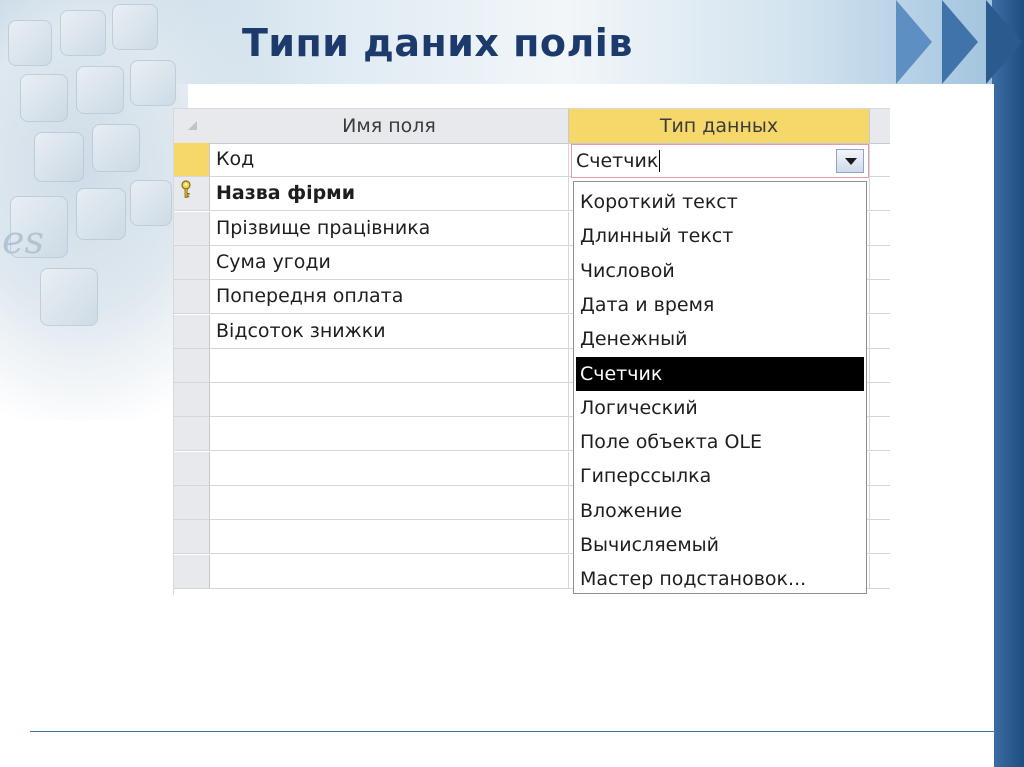 This screenshot has width=1024, height=767. Describe the element at coordinates (389, 297) in the screenshot. I see `field-name-cell: Попередня оплата` at that location.